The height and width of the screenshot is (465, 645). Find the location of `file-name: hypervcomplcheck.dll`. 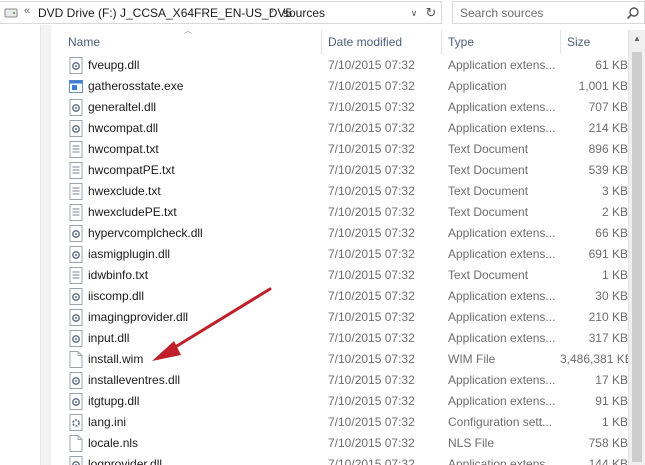

file-name: hypervcomplcheck.dll is located at coordinates (145, 233).